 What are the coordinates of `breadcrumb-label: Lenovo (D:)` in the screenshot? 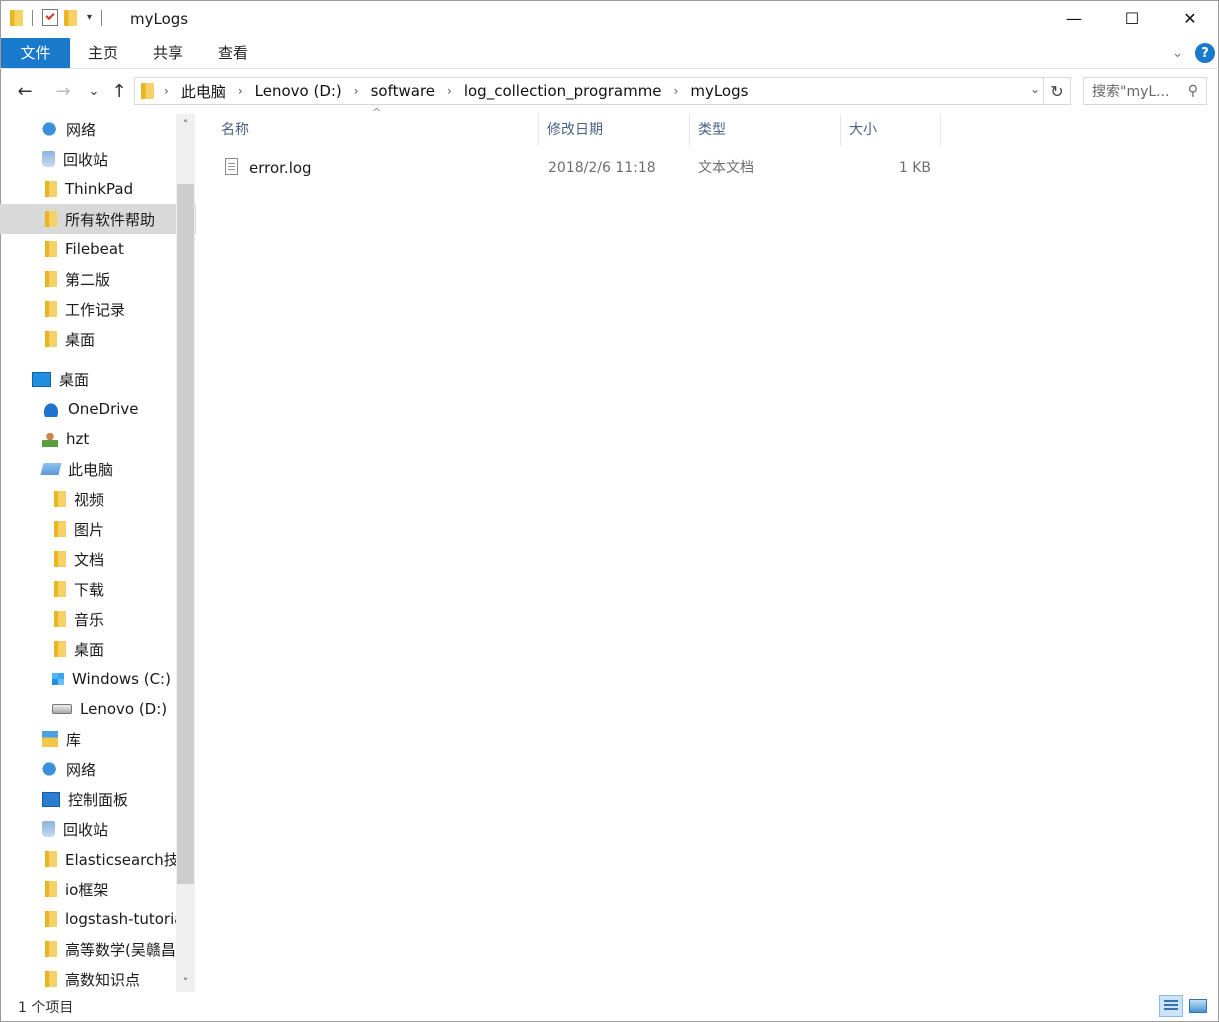 It's located at (298, 91).